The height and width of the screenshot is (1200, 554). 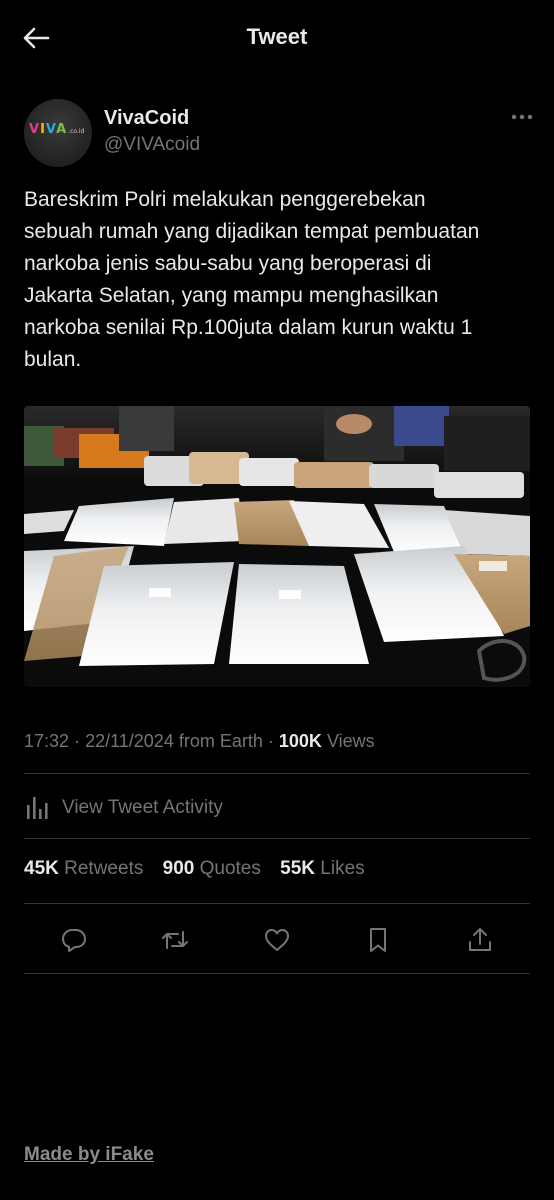 What do you see at coordinates (47, 741) in the screenshot?
I see `tweet-time: 17:32` at bounding box center [47, 741].